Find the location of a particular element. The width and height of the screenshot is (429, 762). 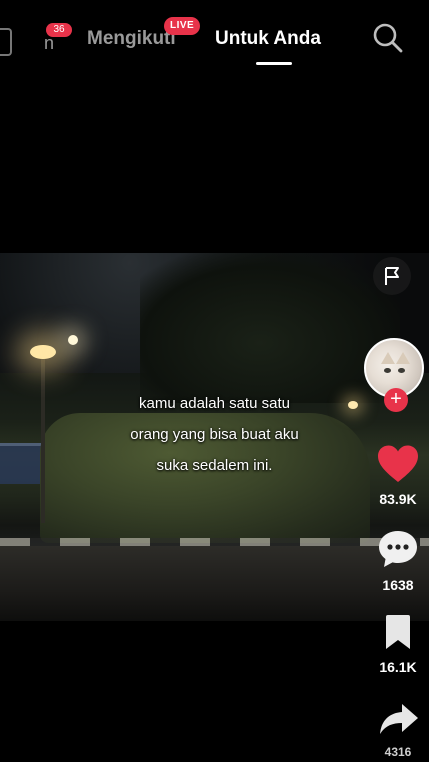

tab-for-you: Untuk Anda is located at coordinates (268, 39).